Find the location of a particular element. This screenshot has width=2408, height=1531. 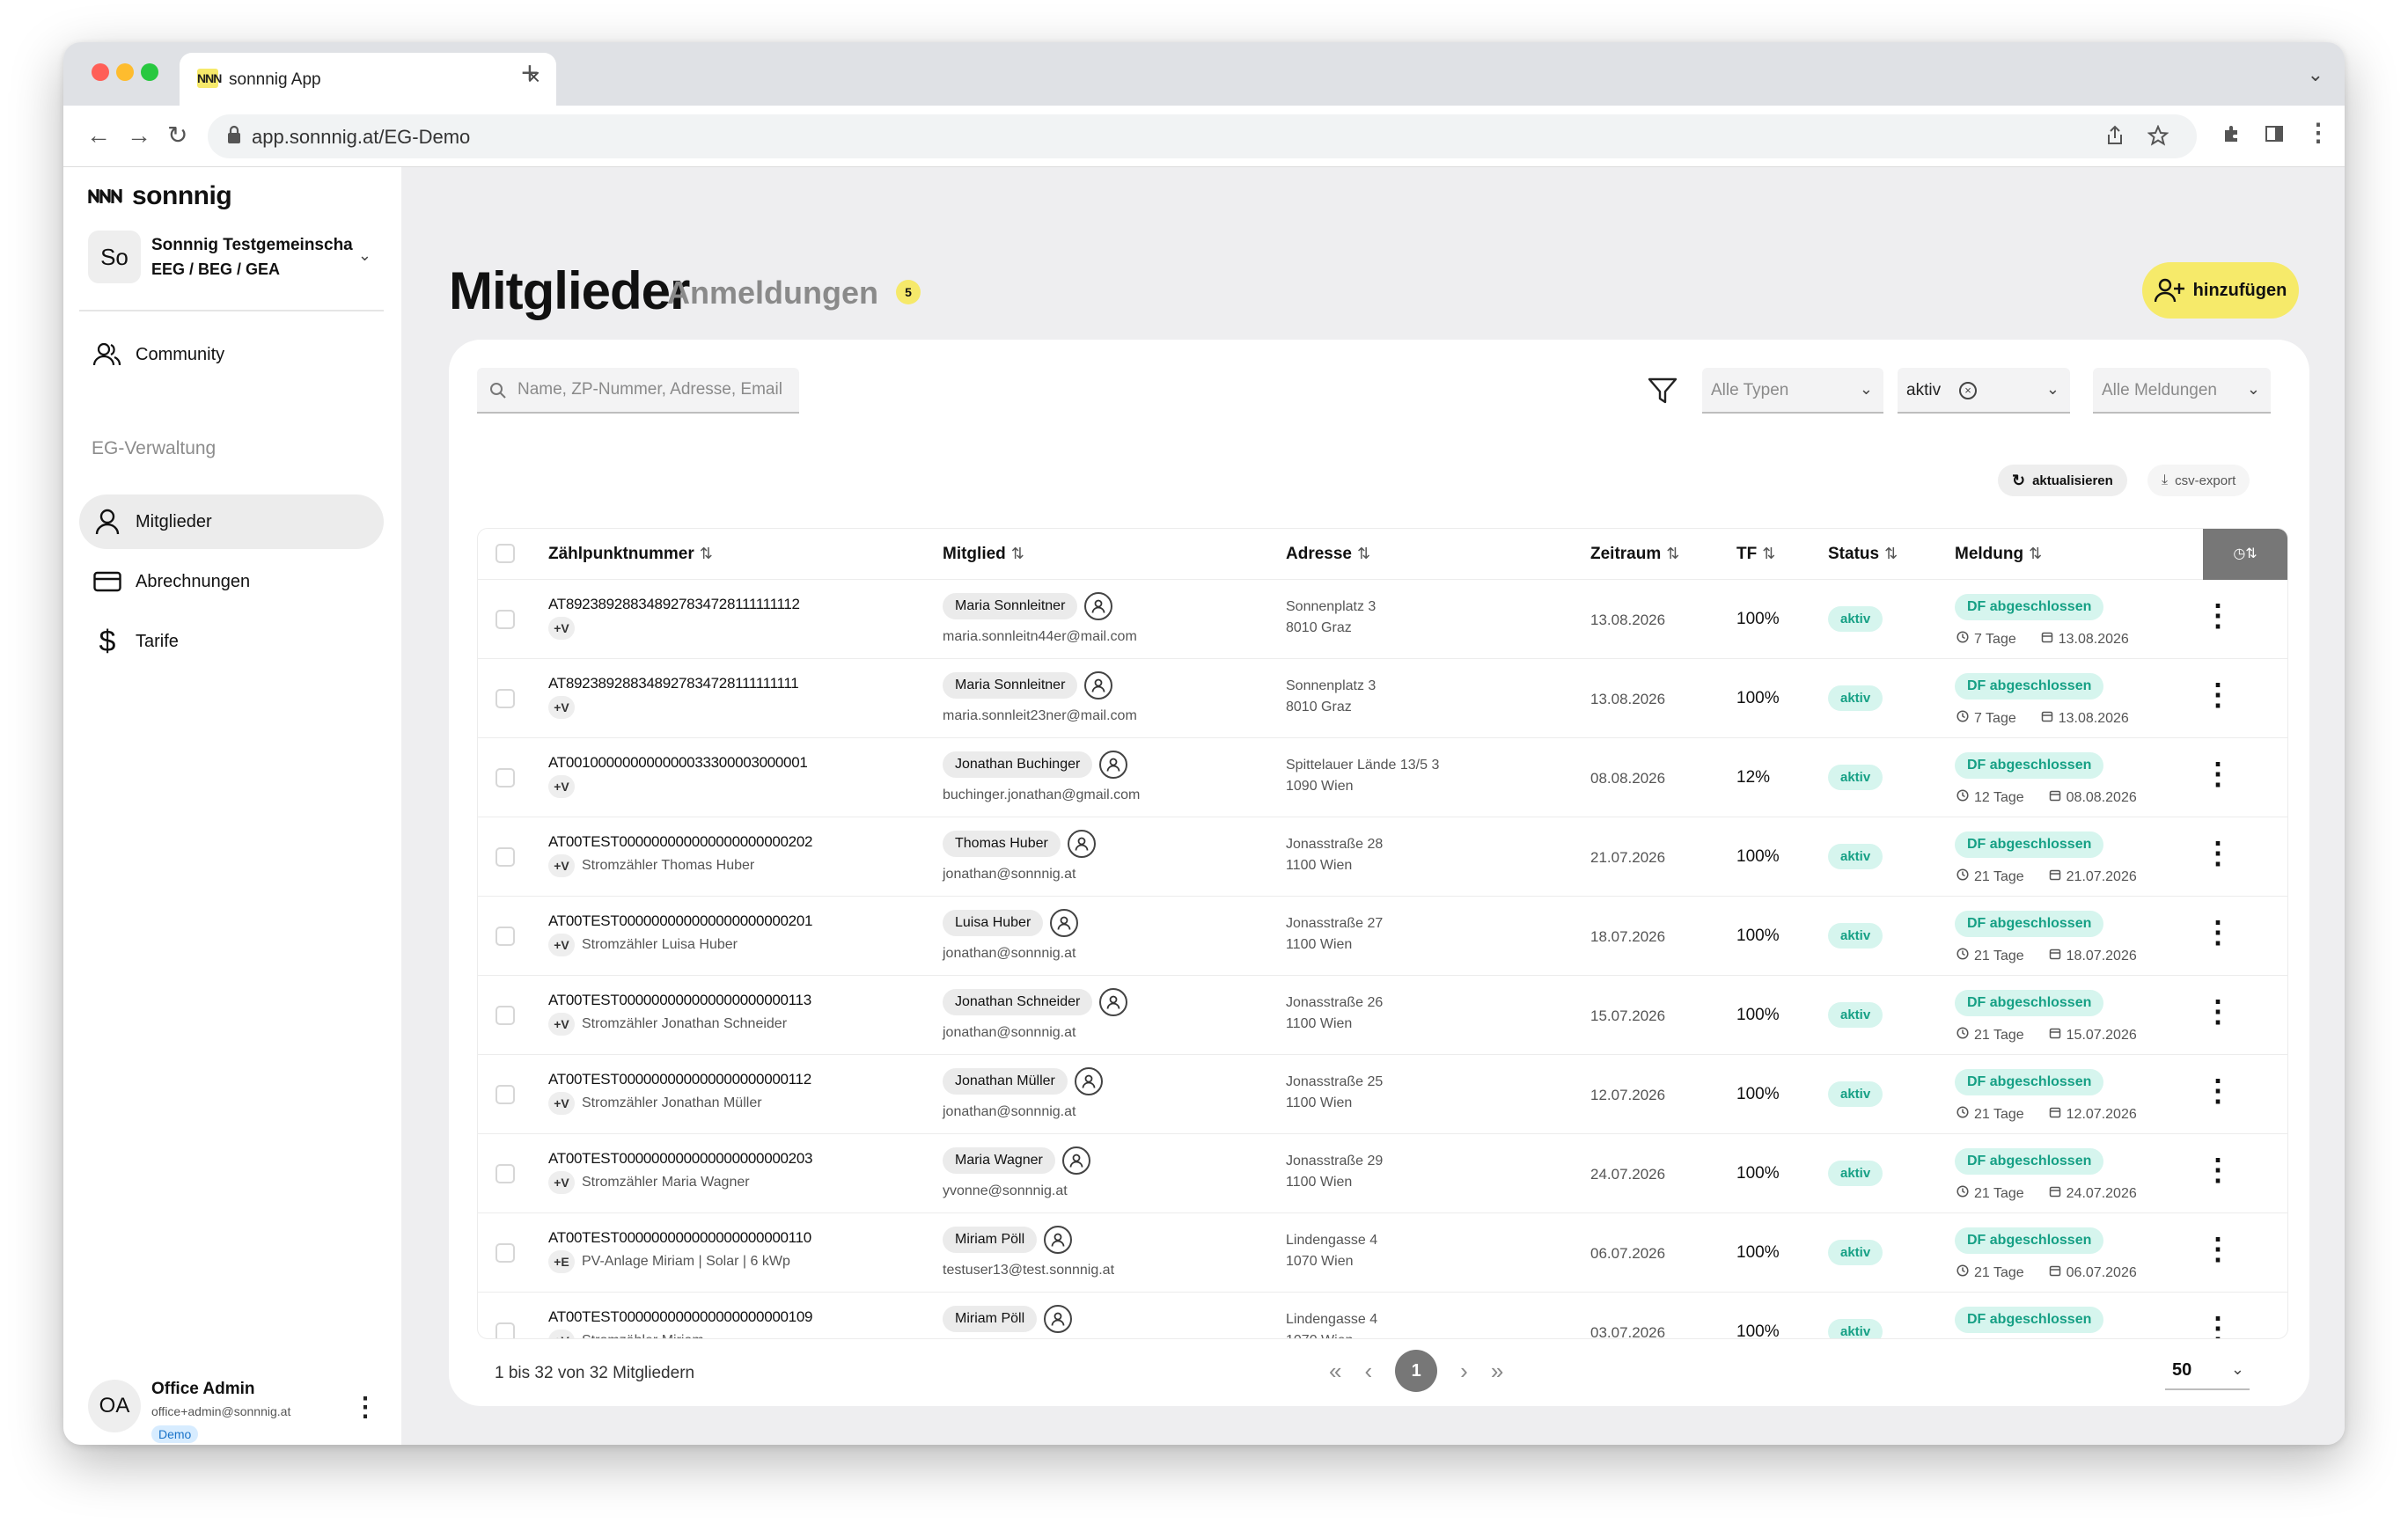

member-chip: Jonathan Müller is located at coordinates (1023, 1081).